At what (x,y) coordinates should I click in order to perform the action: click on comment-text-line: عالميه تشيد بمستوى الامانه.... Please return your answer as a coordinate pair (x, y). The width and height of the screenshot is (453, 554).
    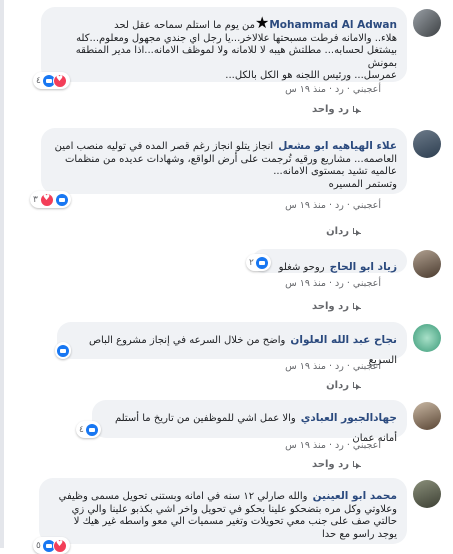
    Looking at the image, I should click on (335, 171).